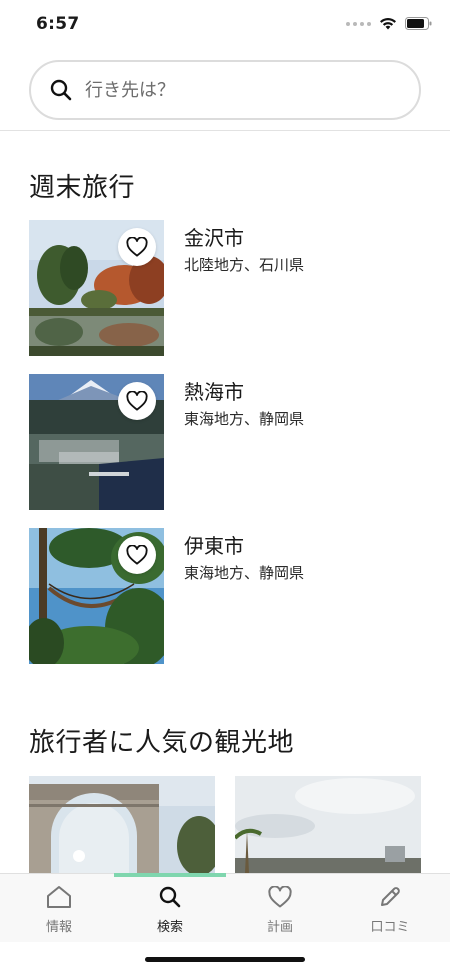 The image size is (450, 972). Describe the element at coordinates (214, 238) in the screenshot. I see `destination-name: 金沢市` at that location.